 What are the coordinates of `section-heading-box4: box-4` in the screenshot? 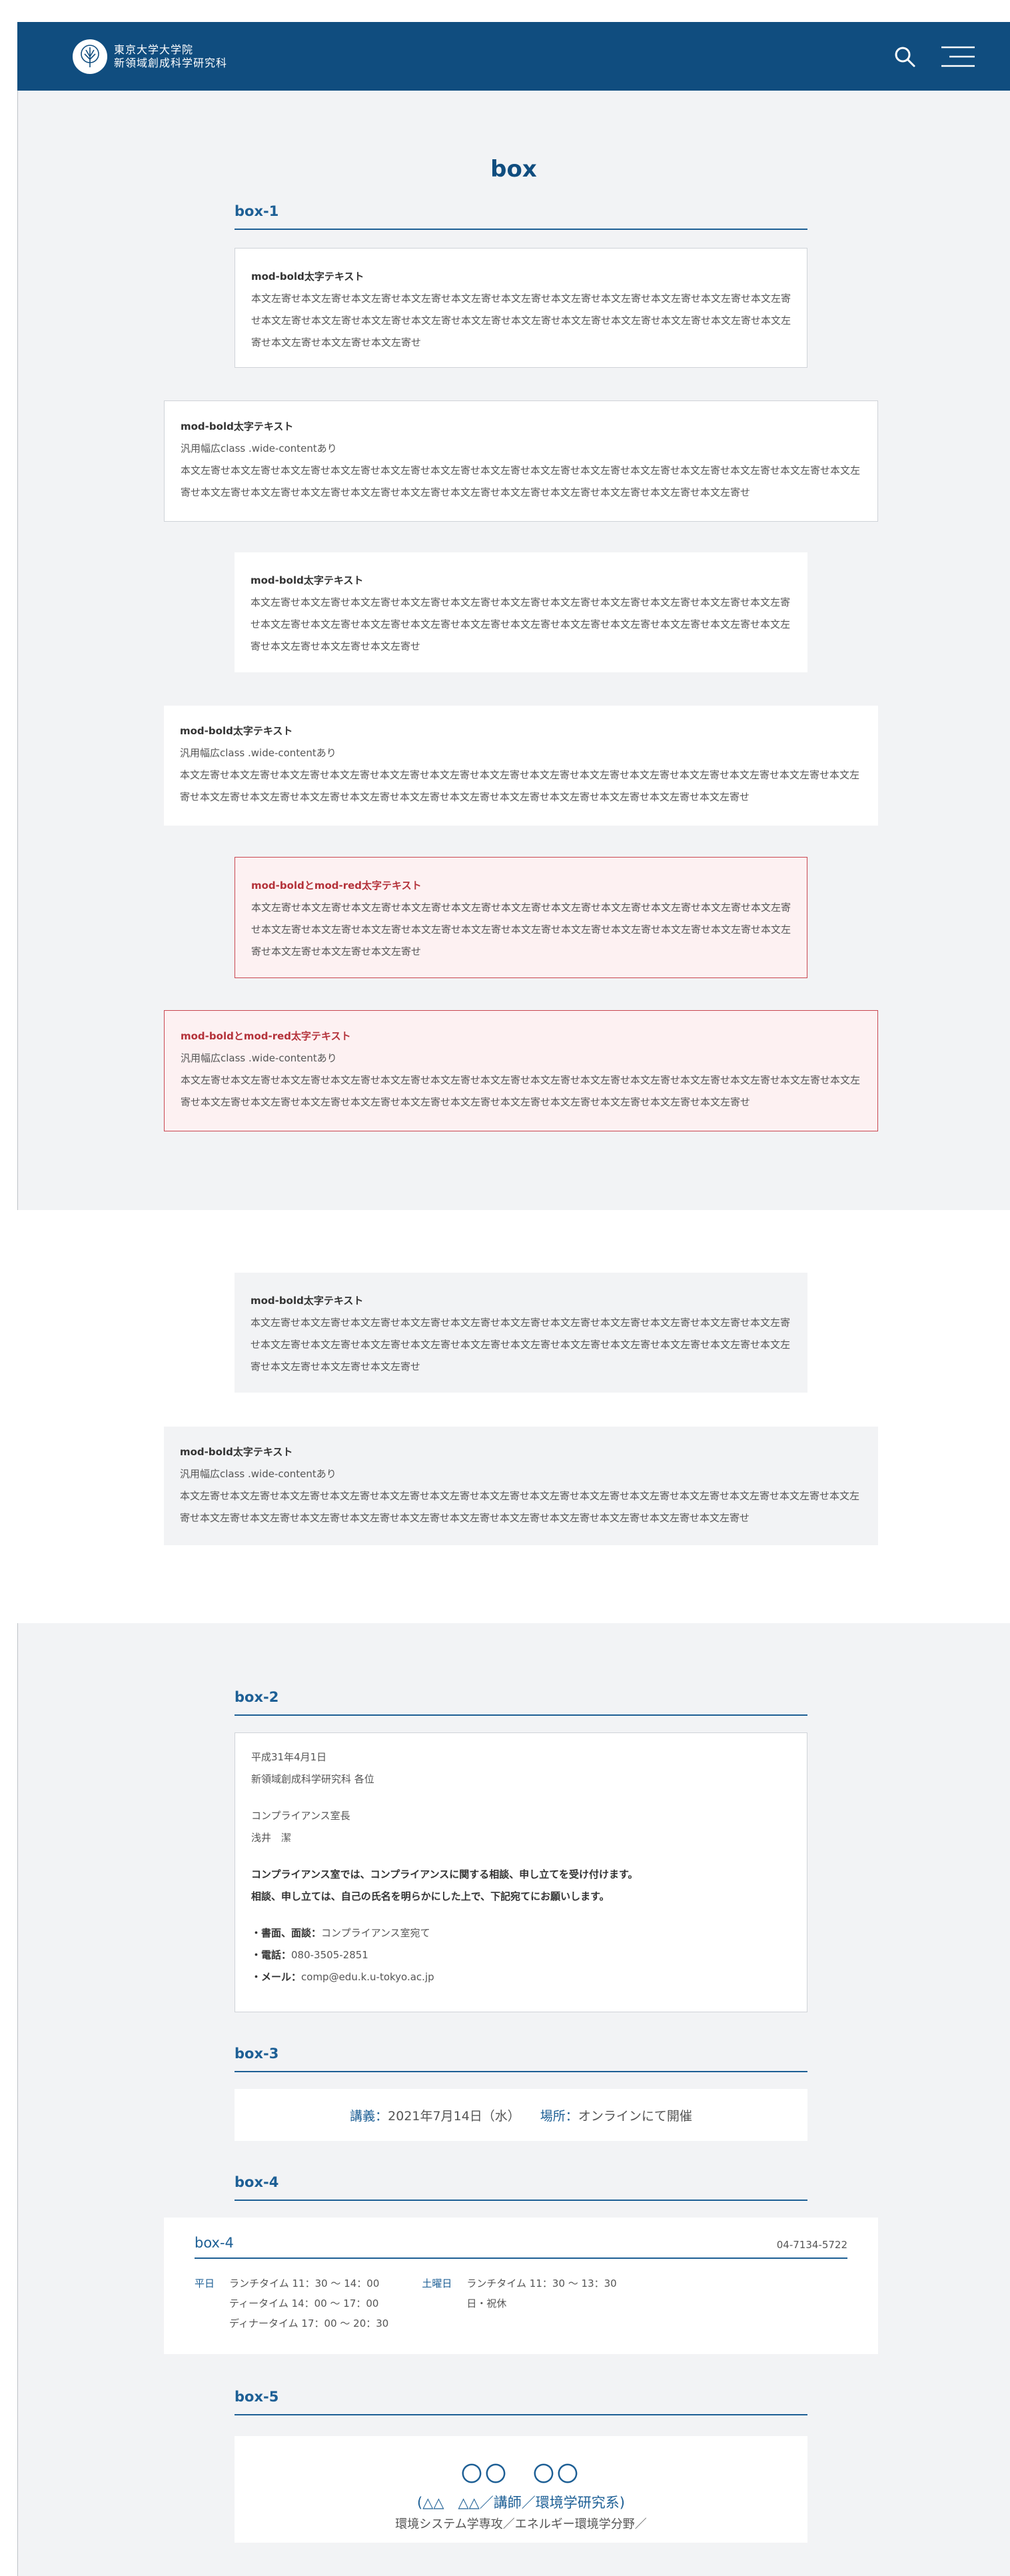 It's located at (521, 2188).